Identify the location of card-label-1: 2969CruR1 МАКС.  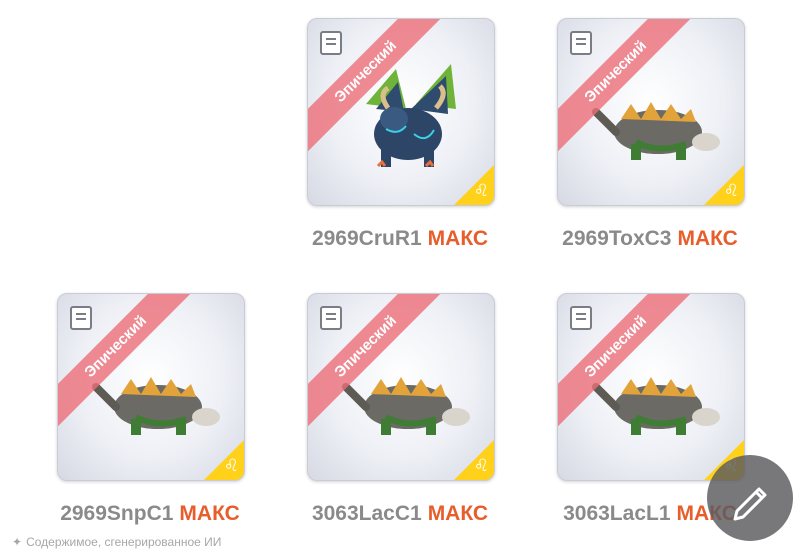
(400, 239).